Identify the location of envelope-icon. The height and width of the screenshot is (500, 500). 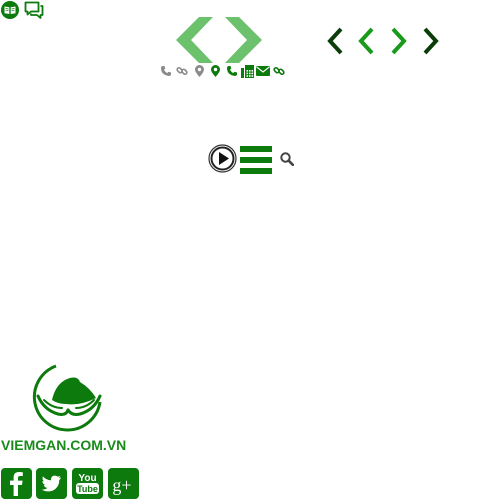
(263, 71).